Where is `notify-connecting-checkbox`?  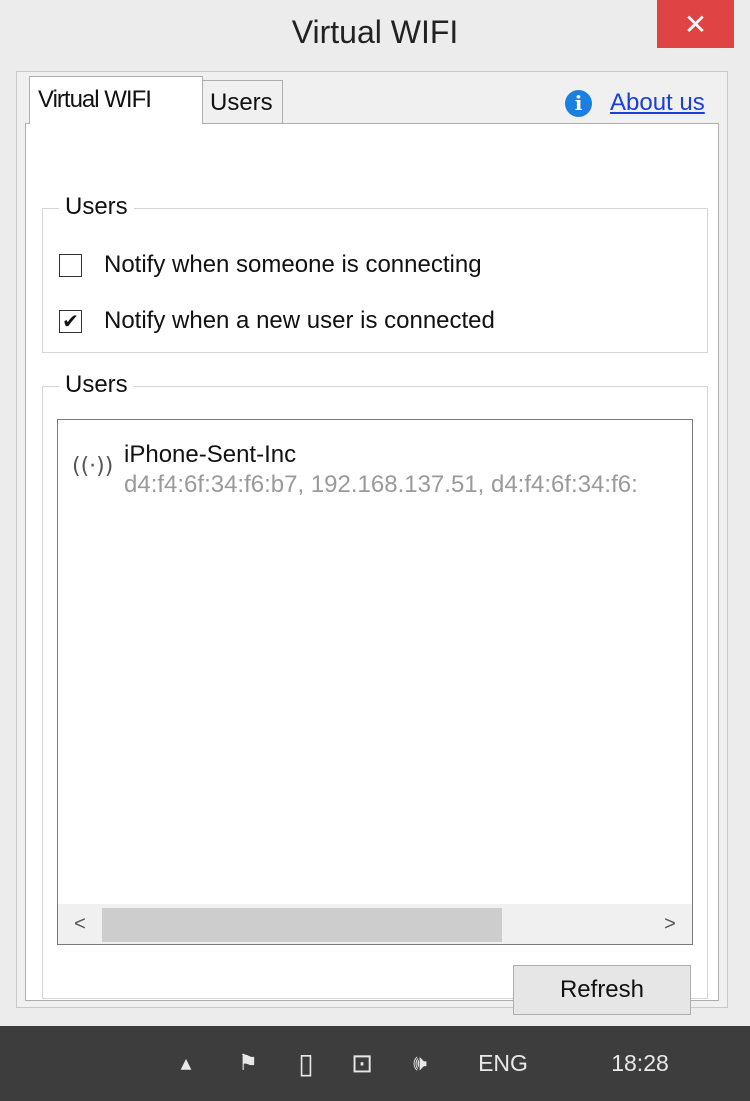
notify-connecting-checkbox is located at coordinates (70, 265).